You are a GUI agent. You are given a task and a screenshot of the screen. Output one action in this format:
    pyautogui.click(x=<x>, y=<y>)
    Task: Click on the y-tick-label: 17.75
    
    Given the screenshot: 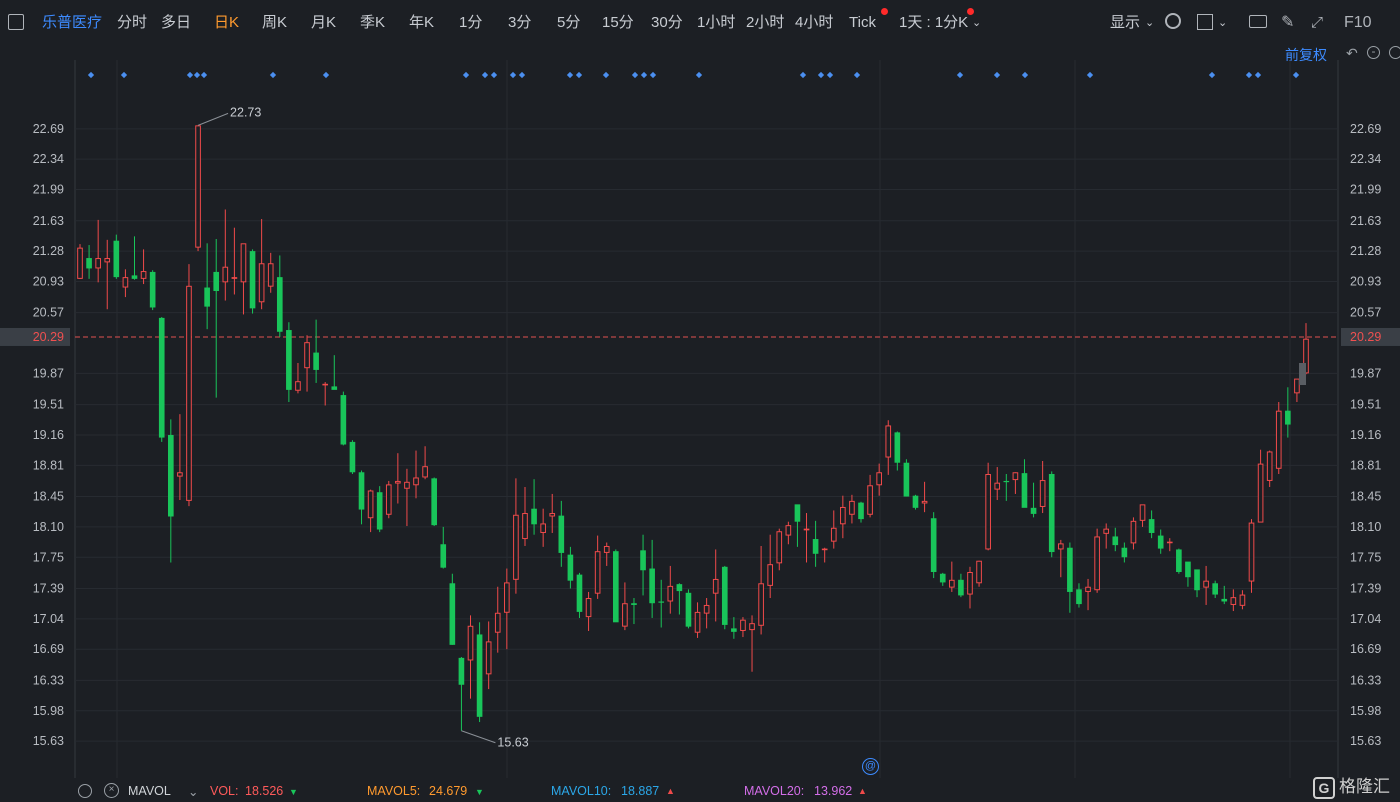 What is the action you would take?
    pyautogui.click(x=1365, y=557)
    